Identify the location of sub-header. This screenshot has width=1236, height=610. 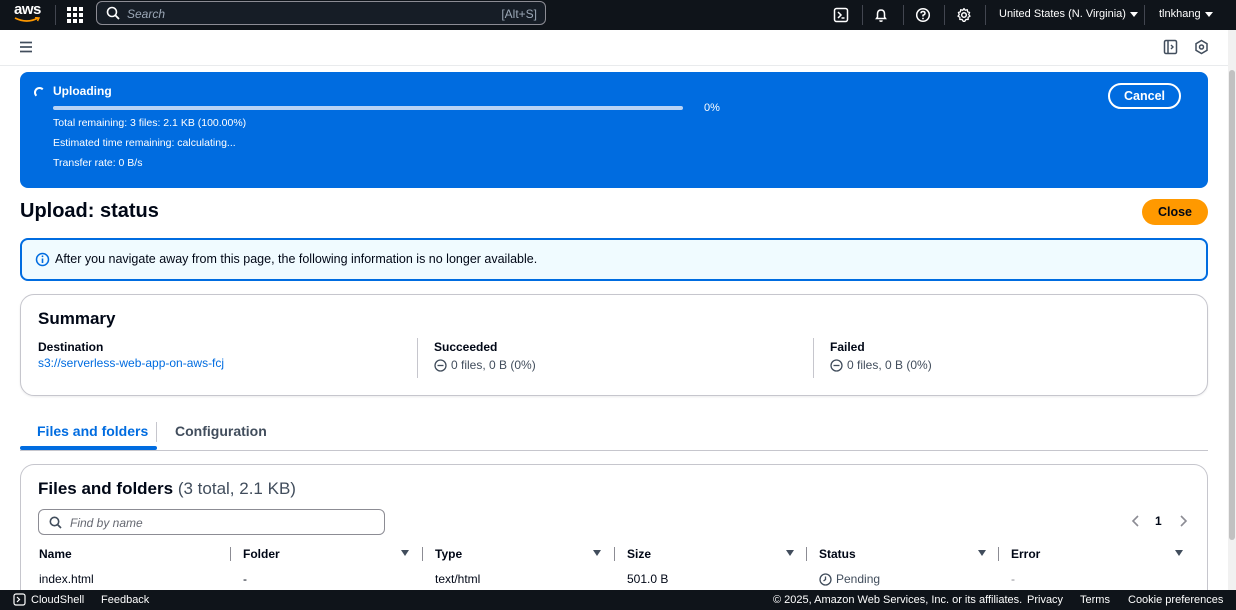
(614, 48).